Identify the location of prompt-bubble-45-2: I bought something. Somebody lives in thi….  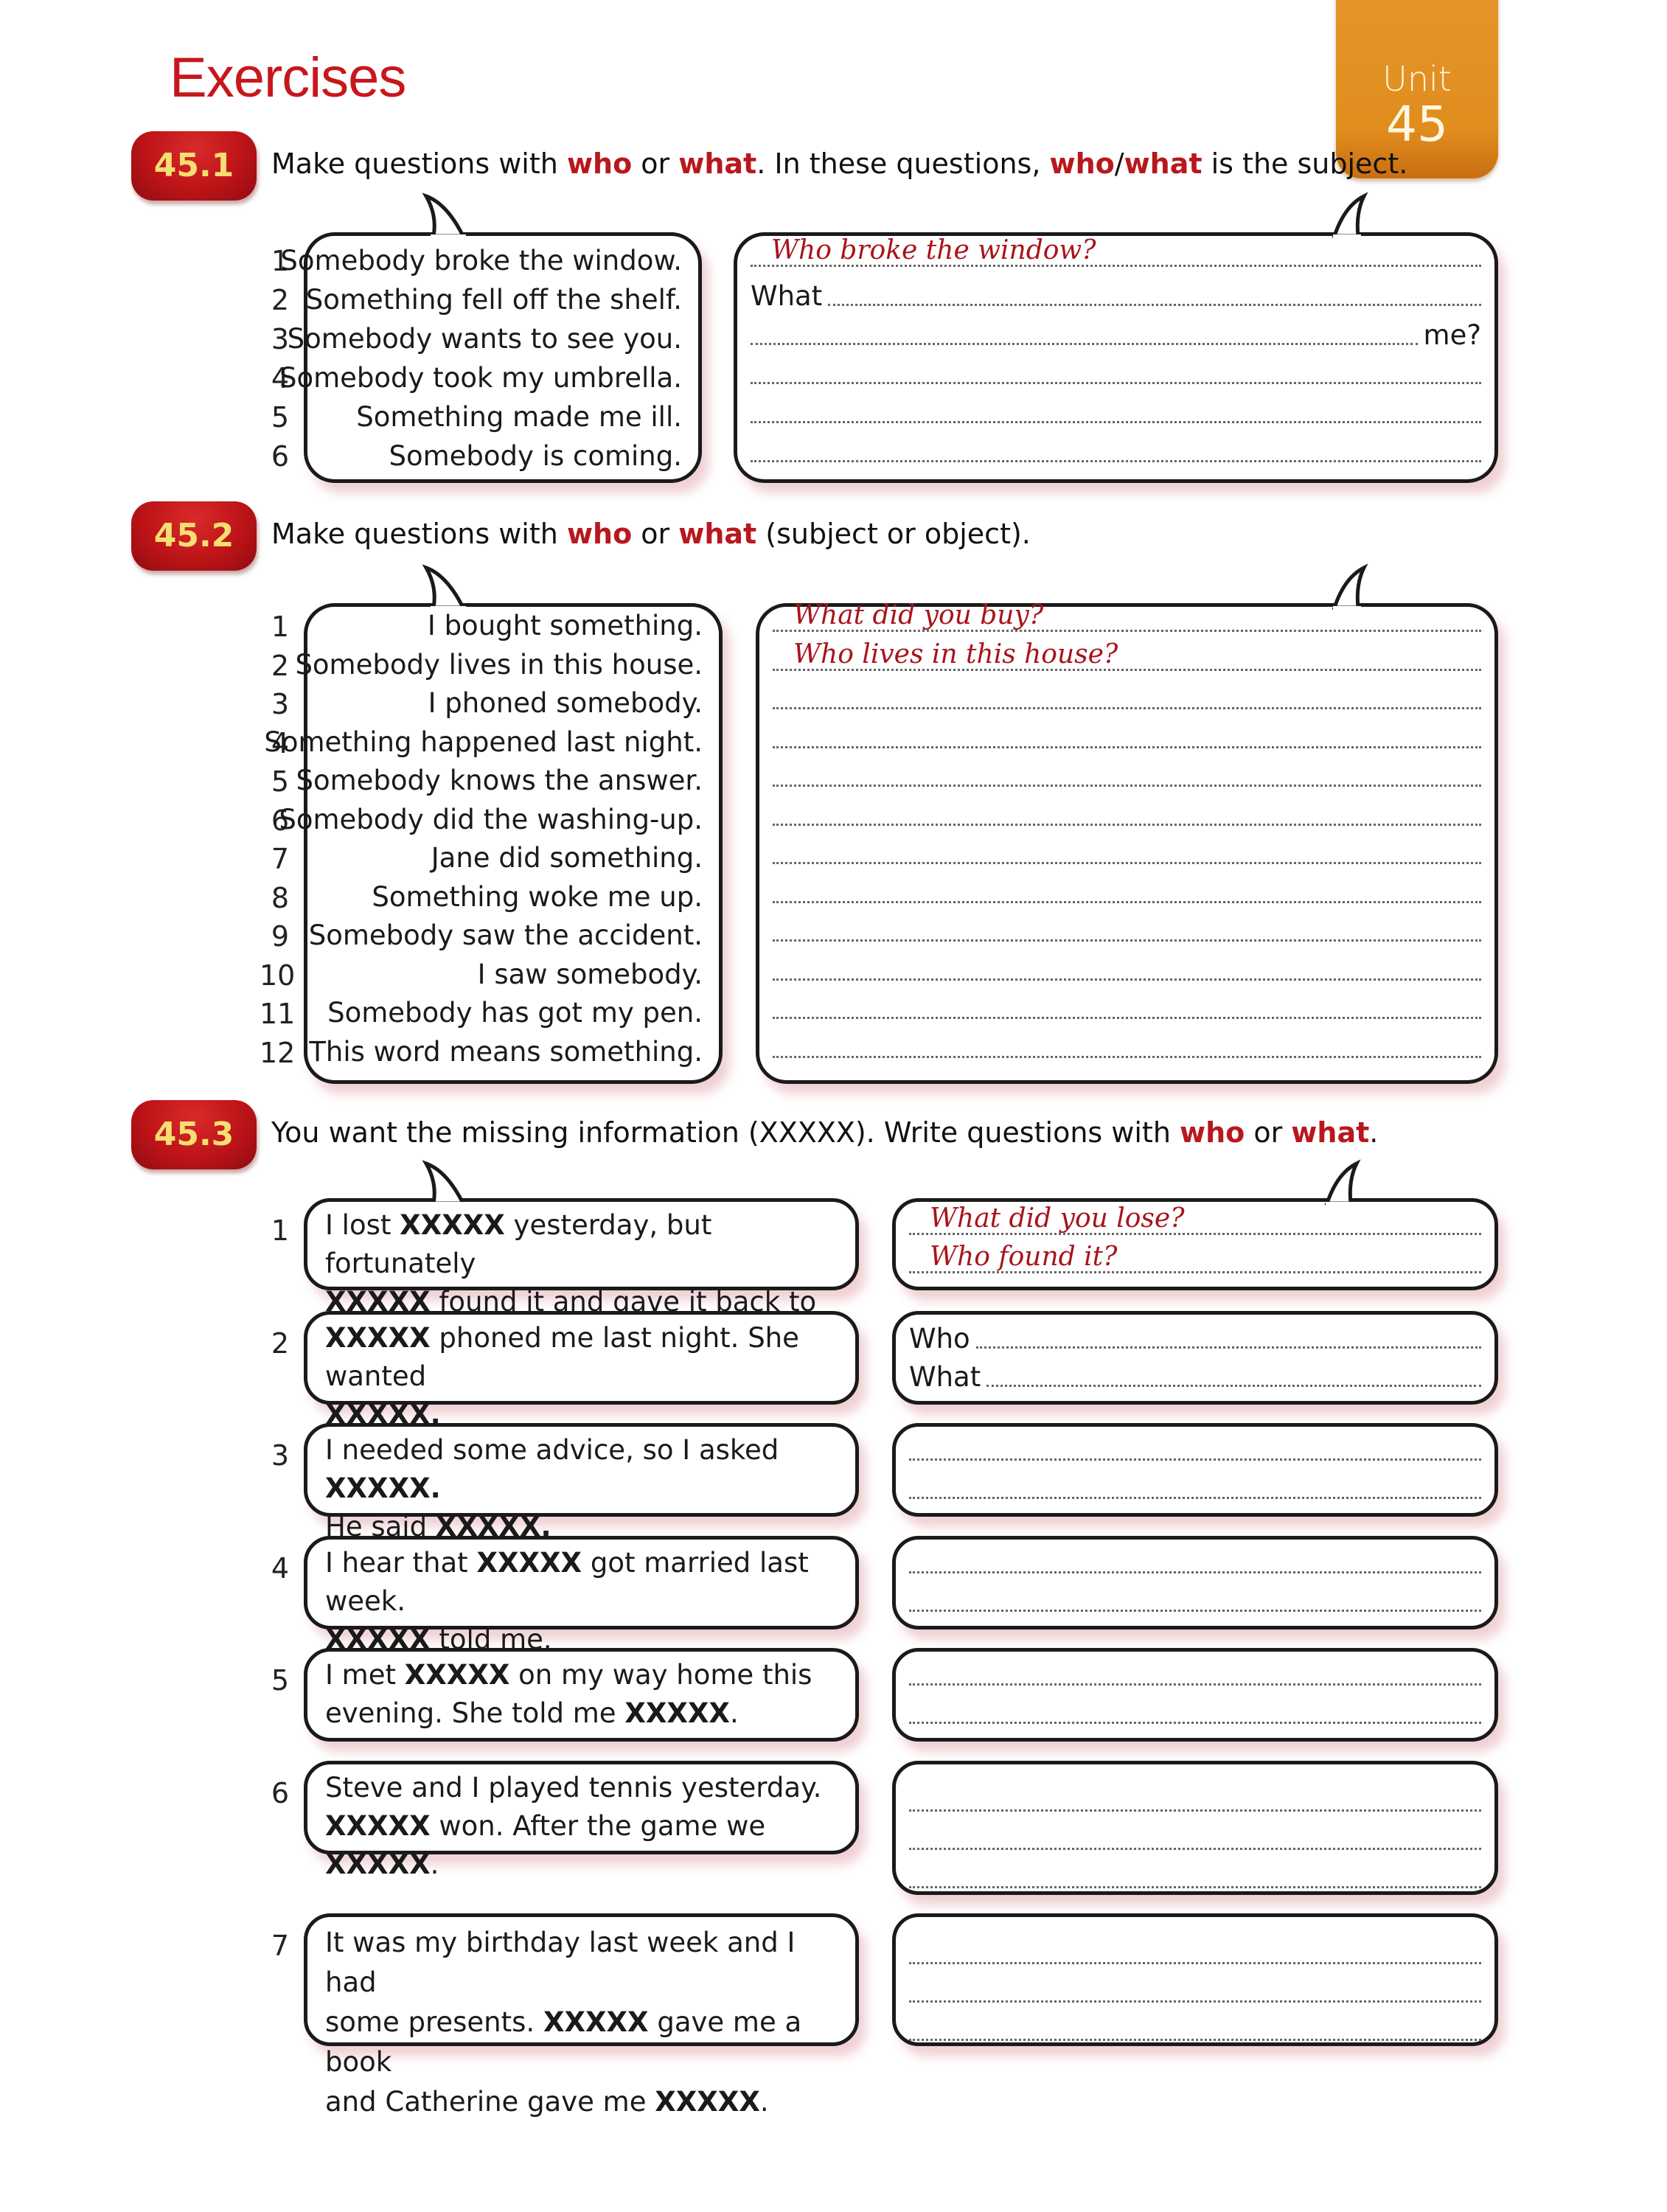
(494, 843).